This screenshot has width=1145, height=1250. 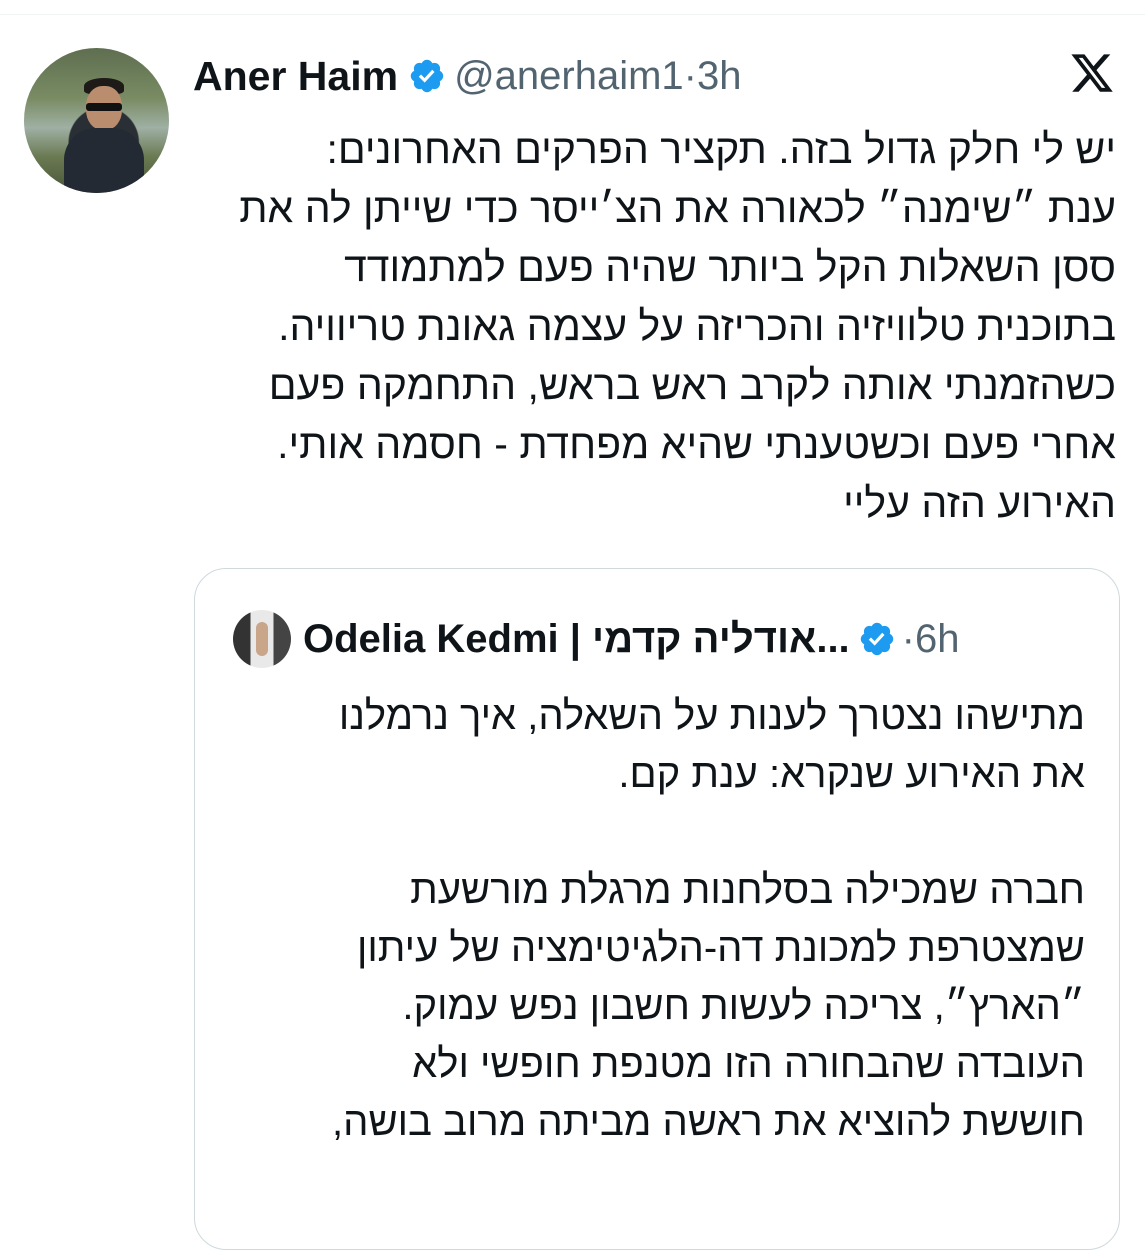 I want to click on author-name: Aner Haim, so click(x=295, y=76).